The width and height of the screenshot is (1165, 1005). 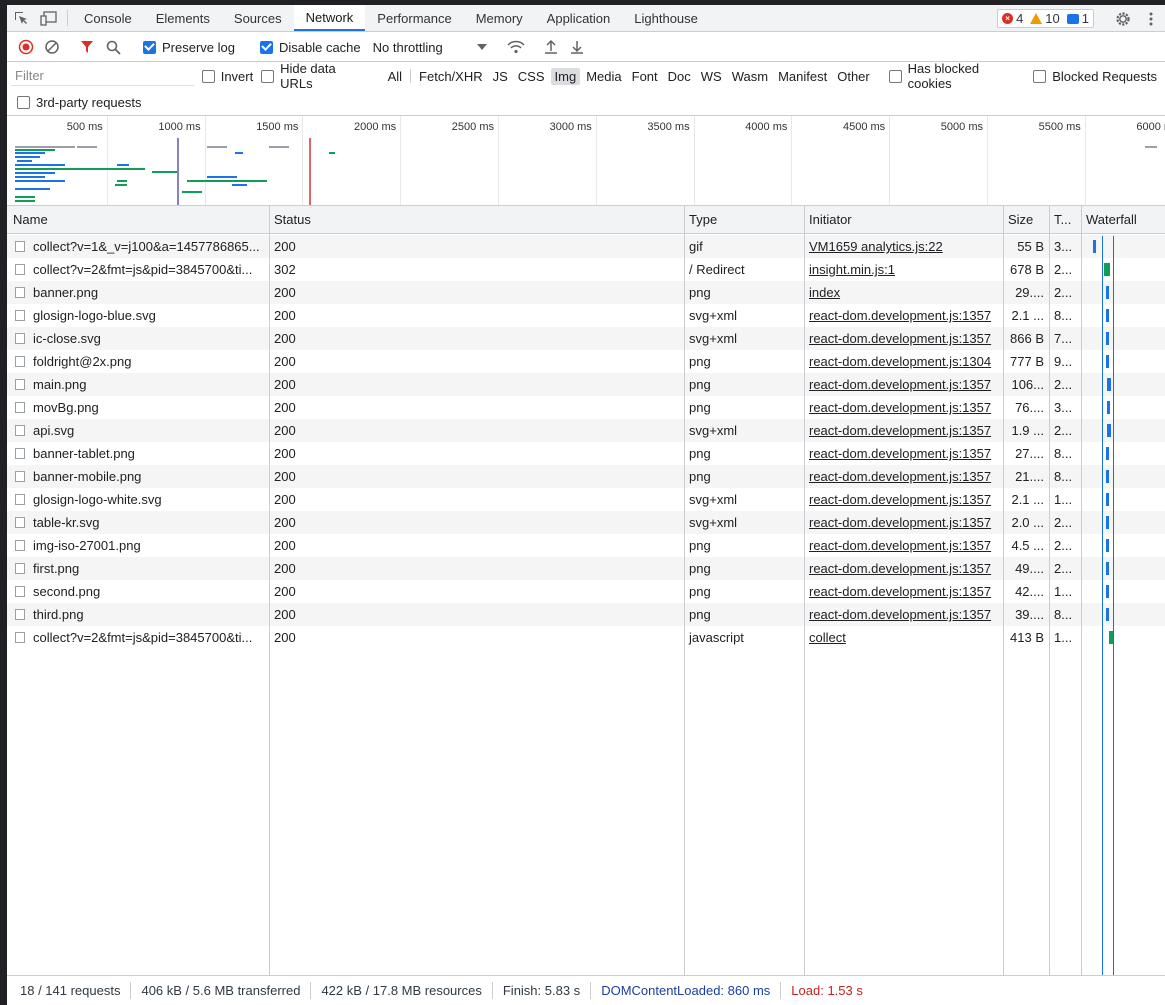 What do you see at coordinates (290, 220) in the screenshot?
I see `column-header-status: Status` at bounding box center [290, 220].